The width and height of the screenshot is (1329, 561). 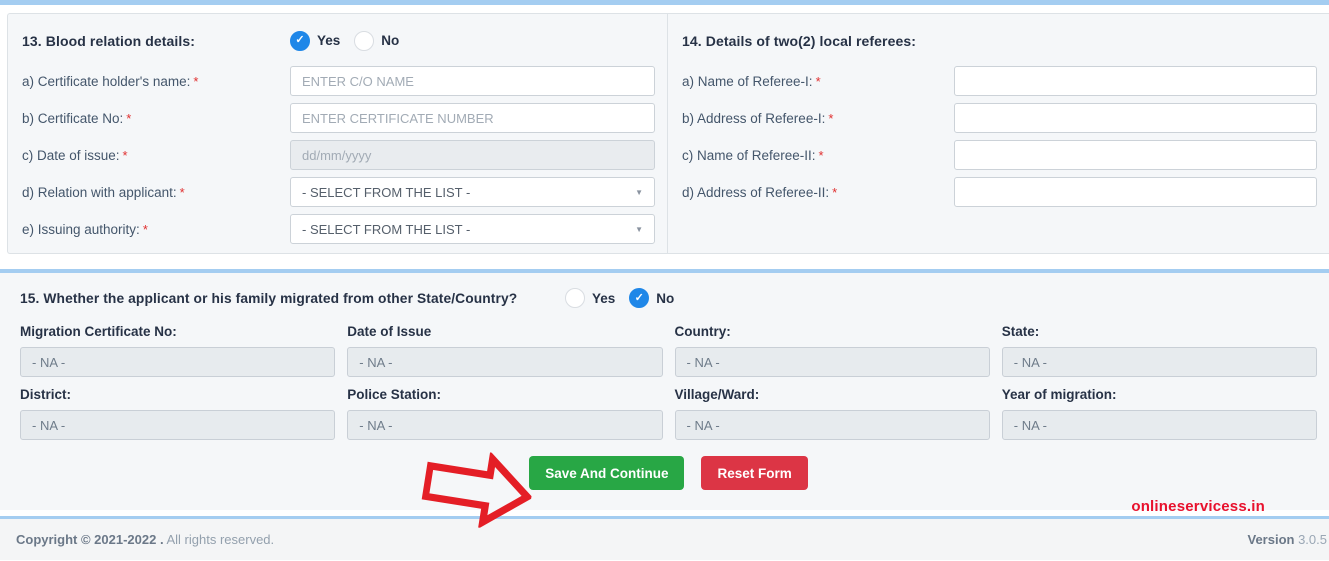 I want to click on relation-with-applicant-select: - SELECT FROM THE LIST - ▼, so click(x=472, y=192).